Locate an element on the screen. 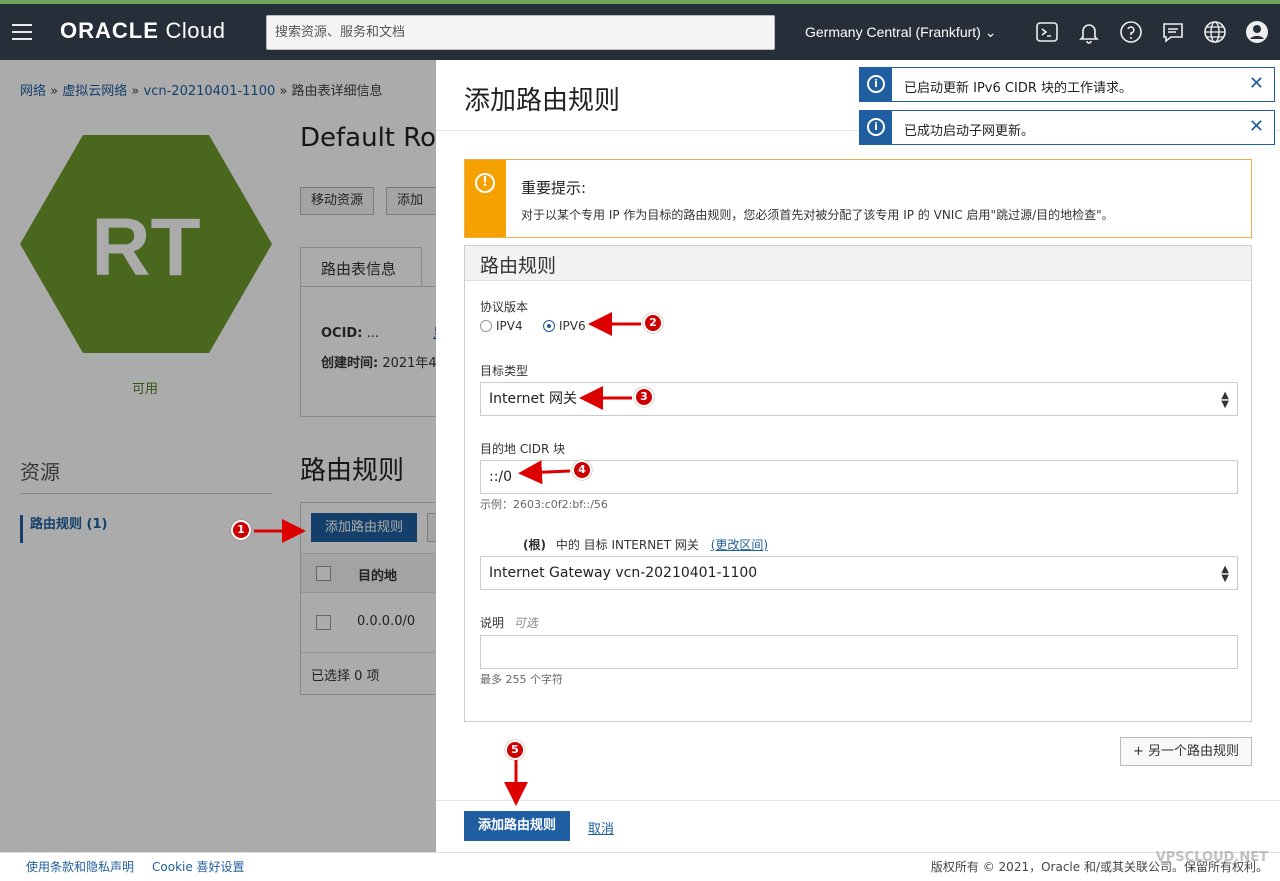 This screenshot has width=1280, height=881. description-input is located at coordinates (859, 652).